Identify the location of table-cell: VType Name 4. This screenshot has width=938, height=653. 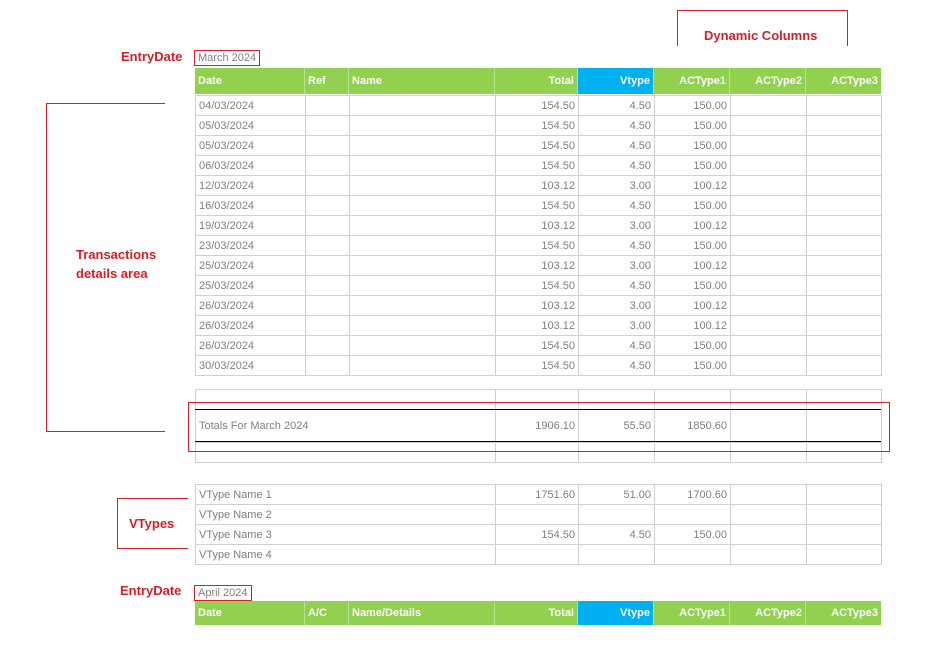
(345, 554).